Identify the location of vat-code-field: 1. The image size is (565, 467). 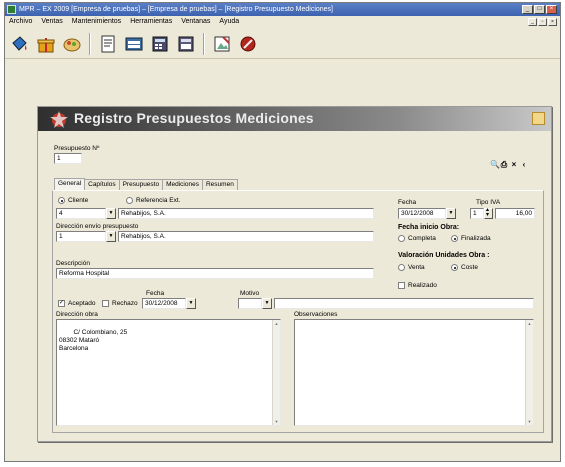
(477, 213).